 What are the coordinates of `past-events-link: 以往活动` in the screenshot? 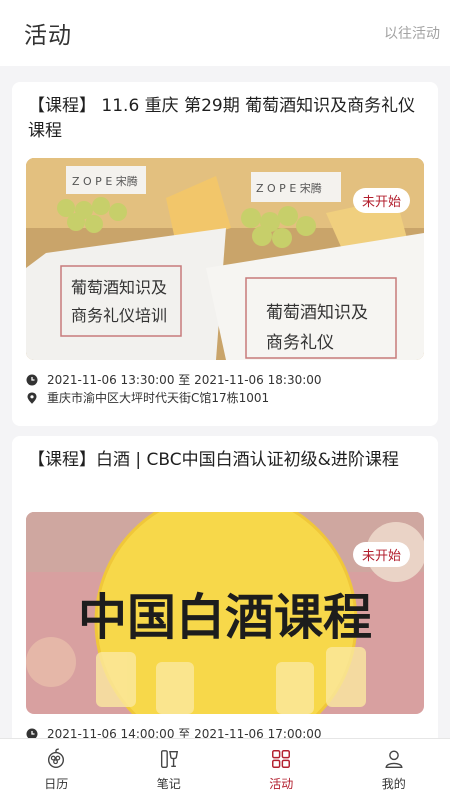 It's located at (412, 33).